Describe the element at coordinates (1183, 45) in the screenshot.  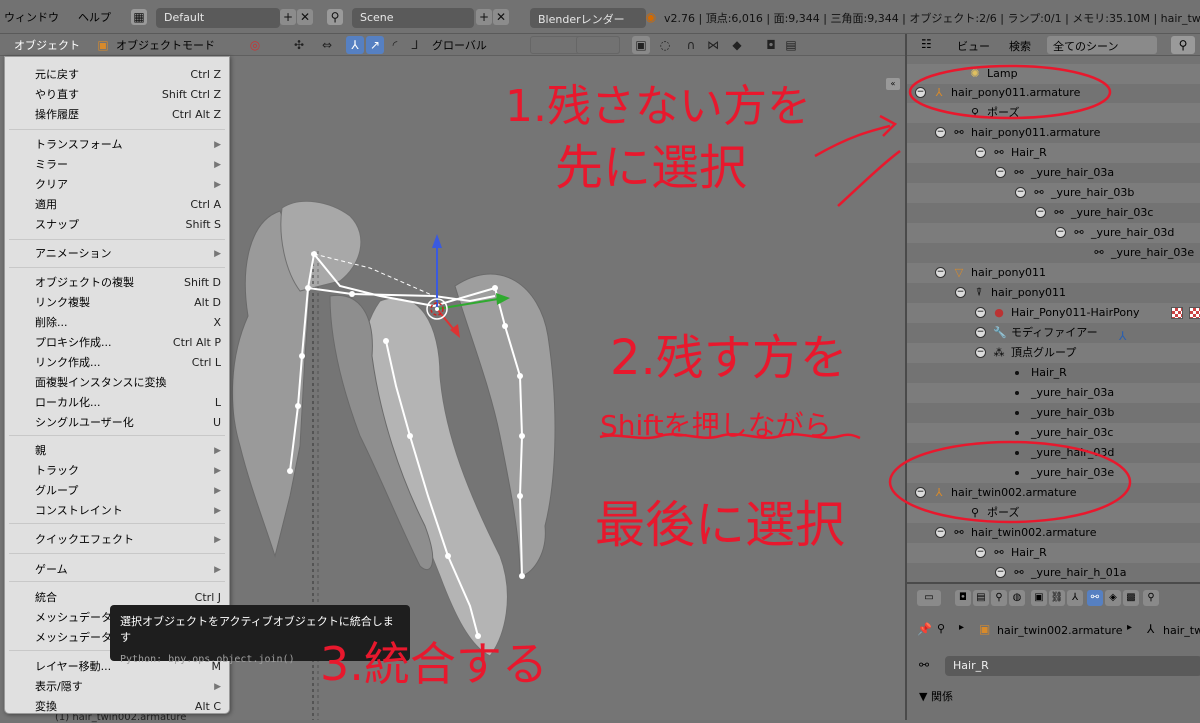
I see `search-icon: ⚲` at that location.